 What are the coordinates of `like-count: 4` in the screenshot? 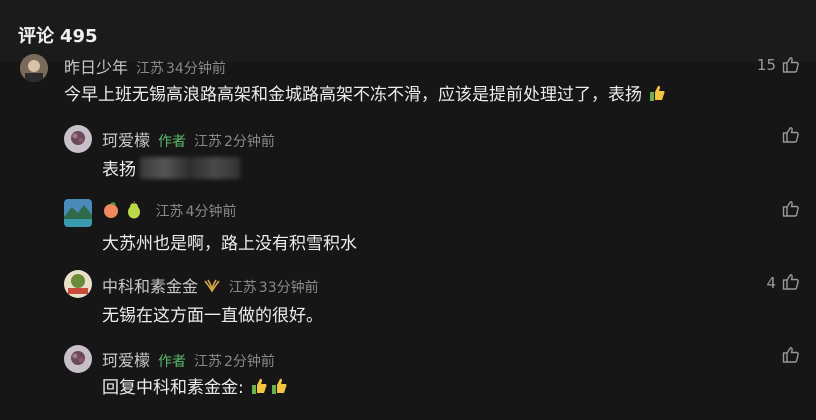 It's located at (771, 283).